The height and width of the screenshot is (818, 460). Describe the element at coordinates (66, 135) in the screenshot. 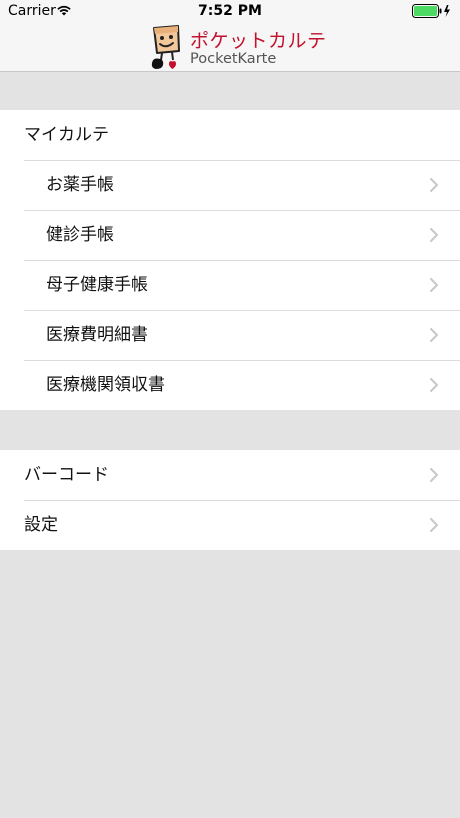

I see `my-karte-heading-label: マイカルテ` at that location.